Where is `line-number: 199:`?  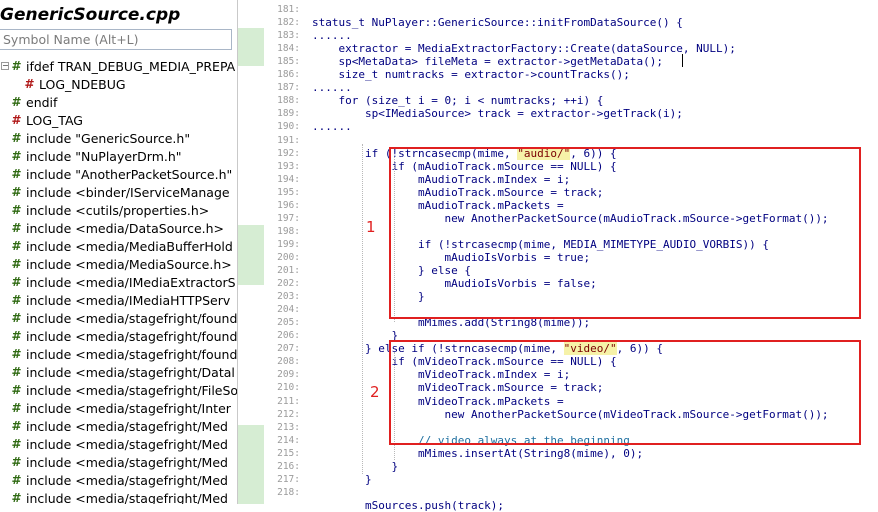 line-number: 199: is located at coordinates (288, 244).